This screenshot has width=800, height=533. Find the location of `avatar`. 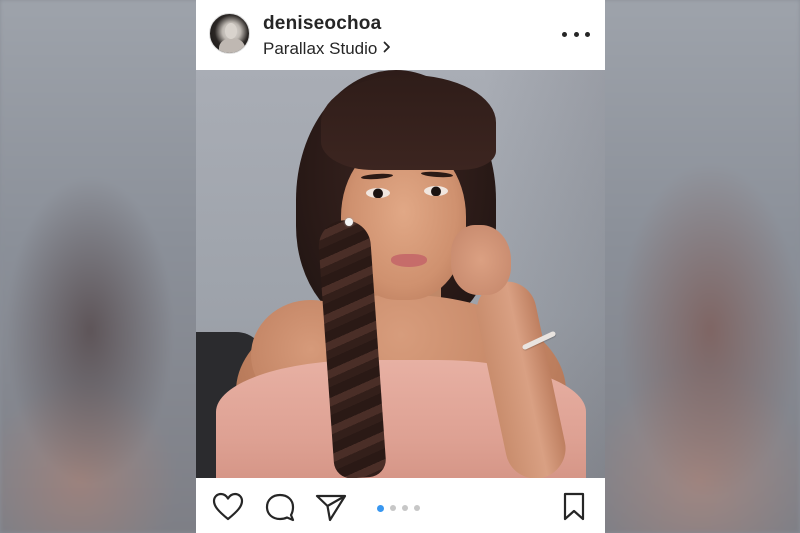

avatar is located at coordinates (229, 33).